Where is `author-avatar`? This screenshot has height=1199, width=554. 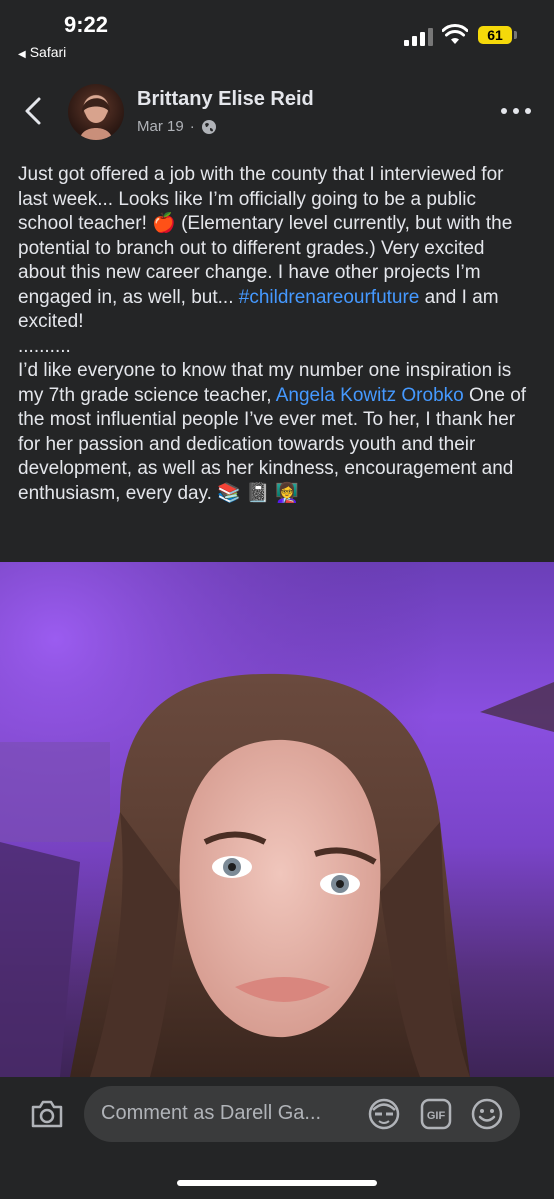 author-avatar is located at coordinates (96, 112).